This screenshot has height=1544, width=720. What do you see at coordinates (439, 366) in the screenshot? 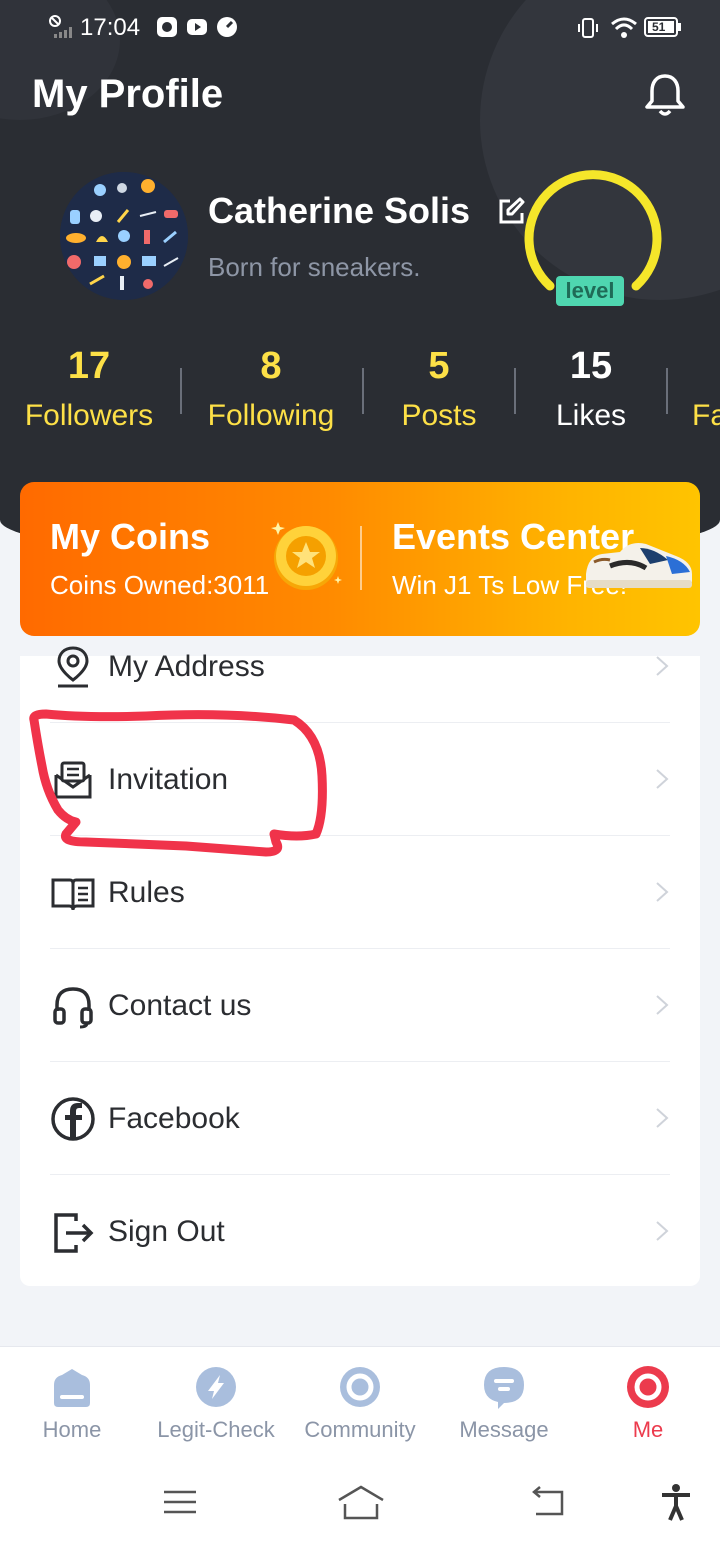
I see `stat-value: 5` at bounding box center [439, 366].